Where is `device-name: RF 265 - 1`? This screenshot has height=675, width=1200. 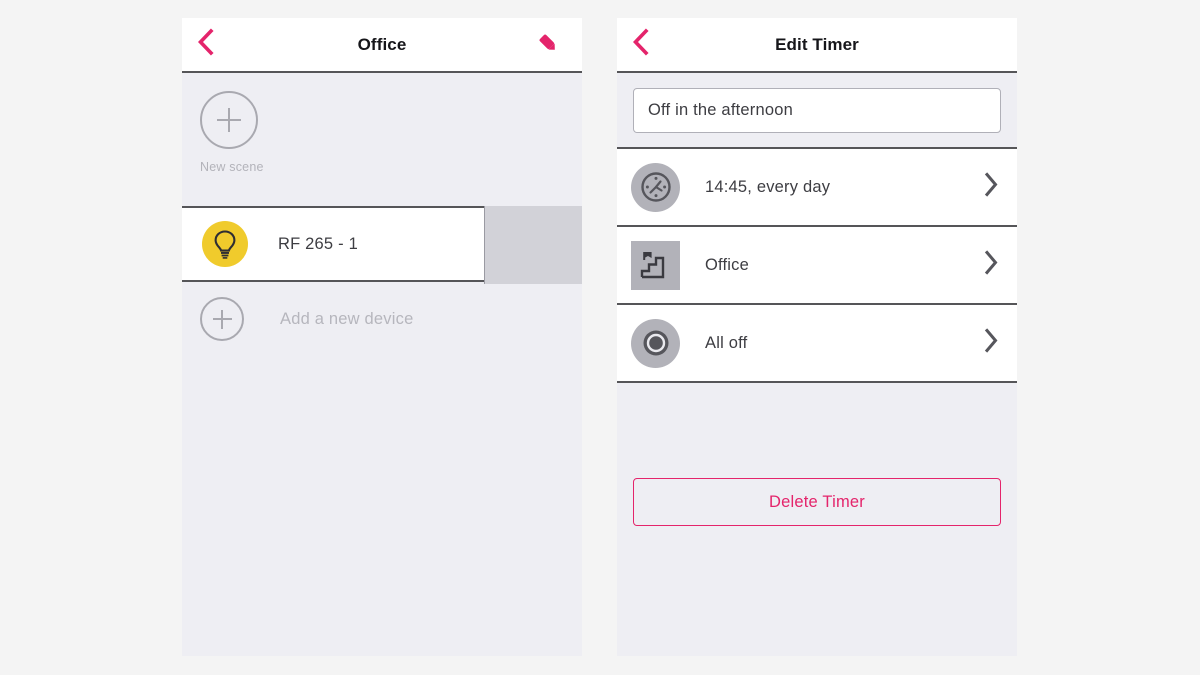
device-name: RF 265 - 1 is located at coordinates (318, 243).